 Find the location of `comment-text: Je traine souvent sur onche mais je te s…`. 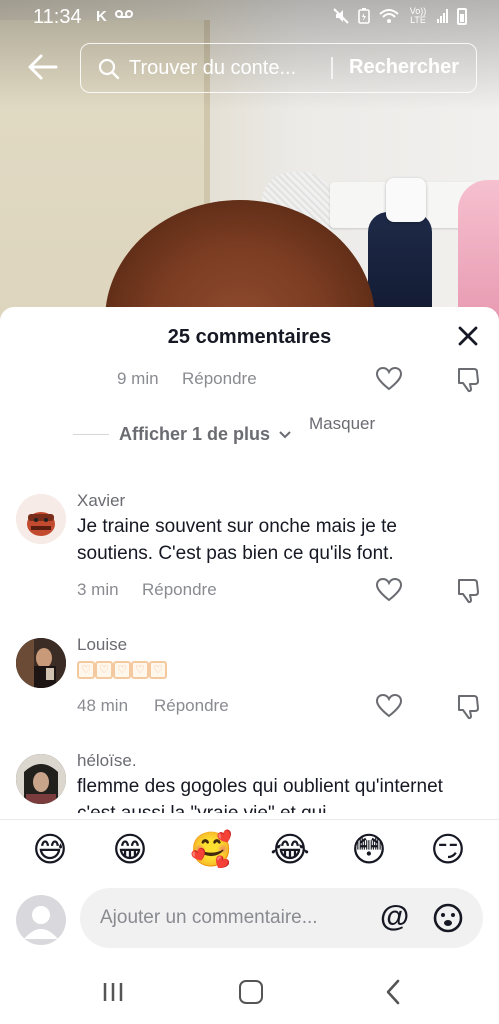

comment-text: Je traine souvent sur onche mais je te s… is located at coordinates (237, 540).